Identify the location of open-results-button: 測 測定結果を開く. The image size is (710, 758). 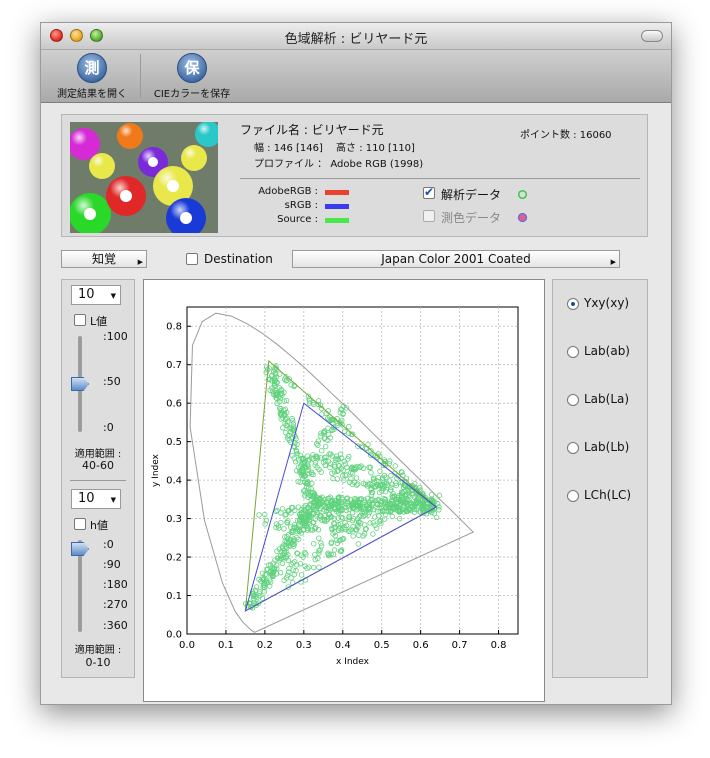
(92, 76).